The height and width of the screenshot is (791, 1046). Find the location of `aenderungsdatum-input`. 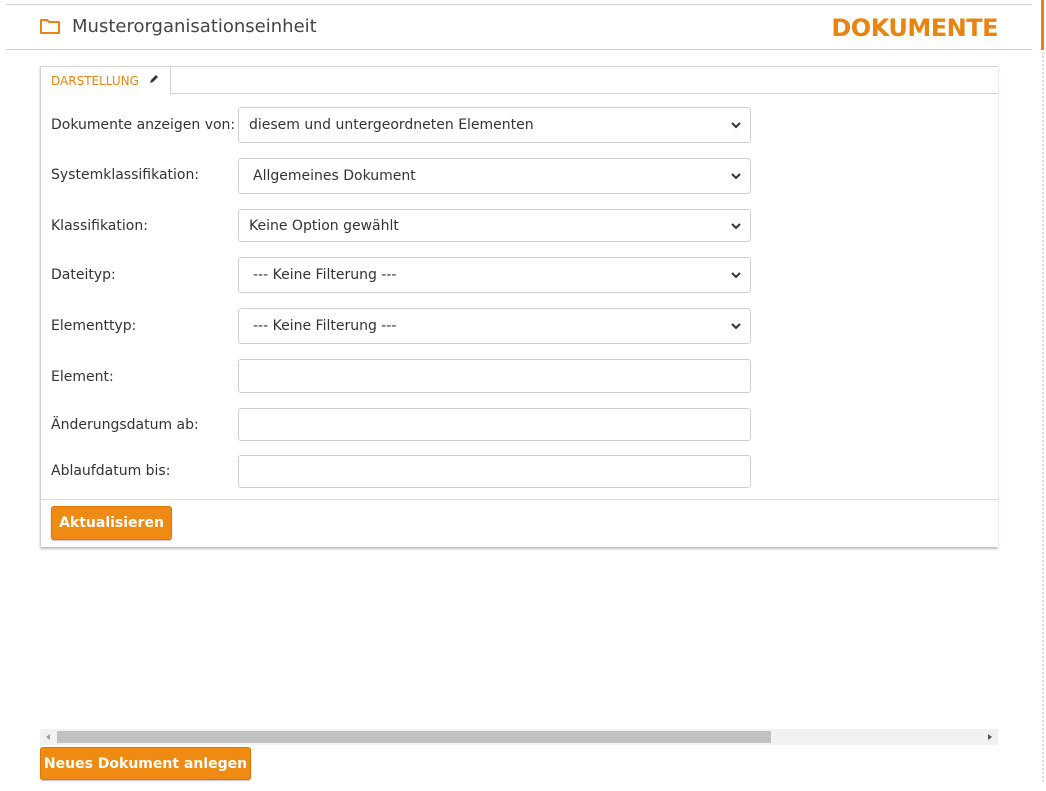

aenderungsdatum-input is located at coordinates (494, 424).